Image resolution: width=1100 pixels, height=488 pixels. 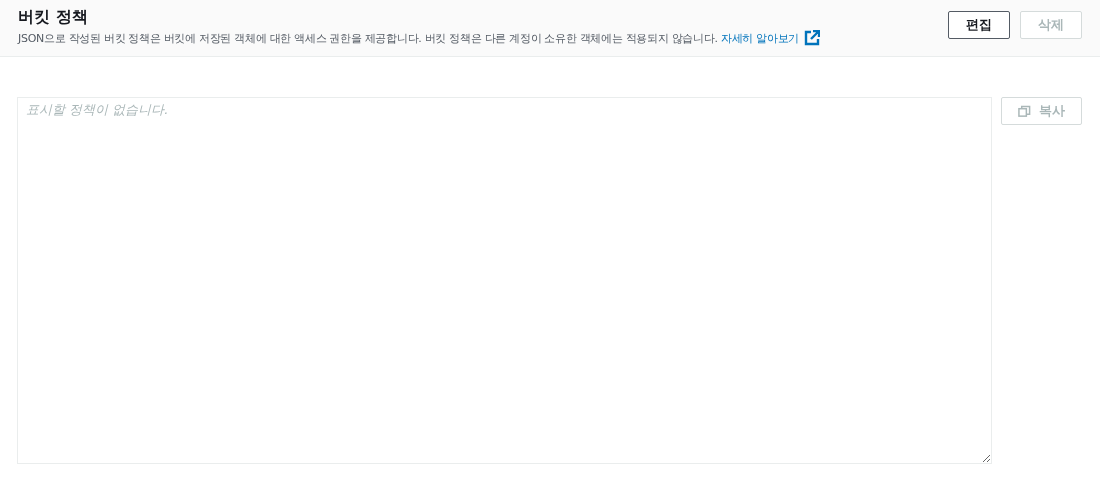 I want to click on learn-more-link: 자세히 알아보기, so click(x=770, y=38).